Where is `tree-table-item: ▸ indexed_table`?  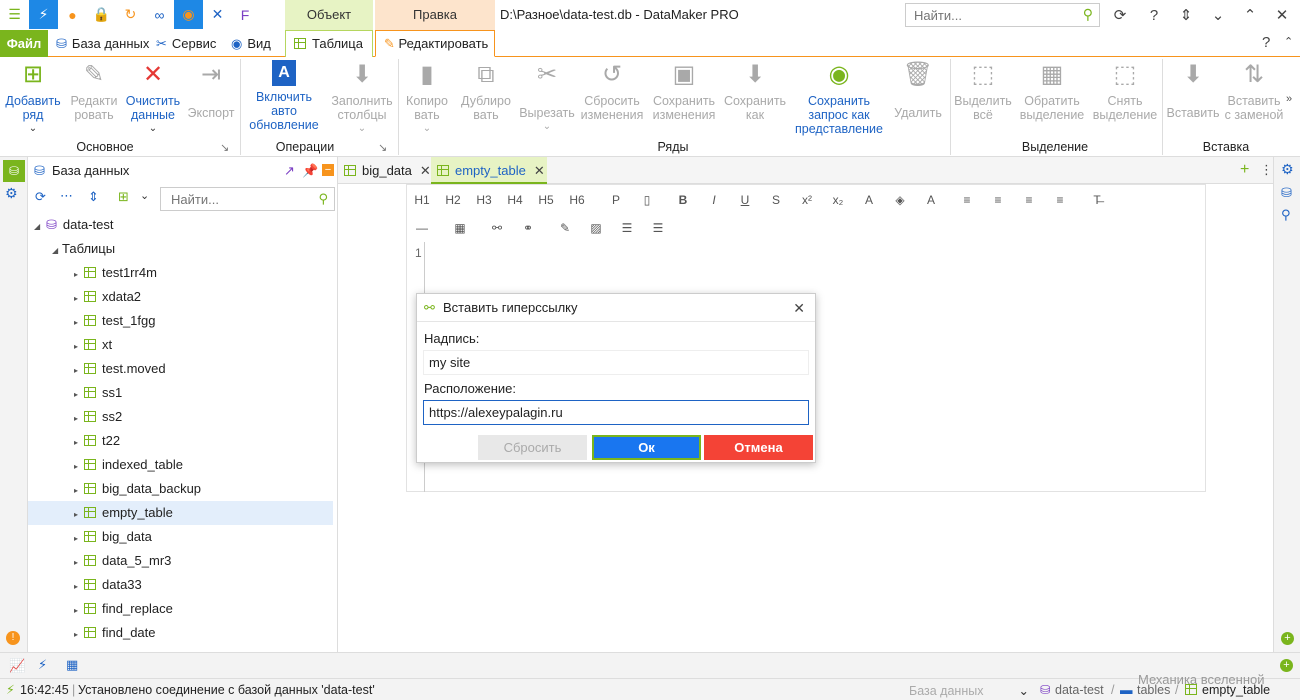 tree-table-item: ▸ indexed_table is located at coordinates (180, 465).